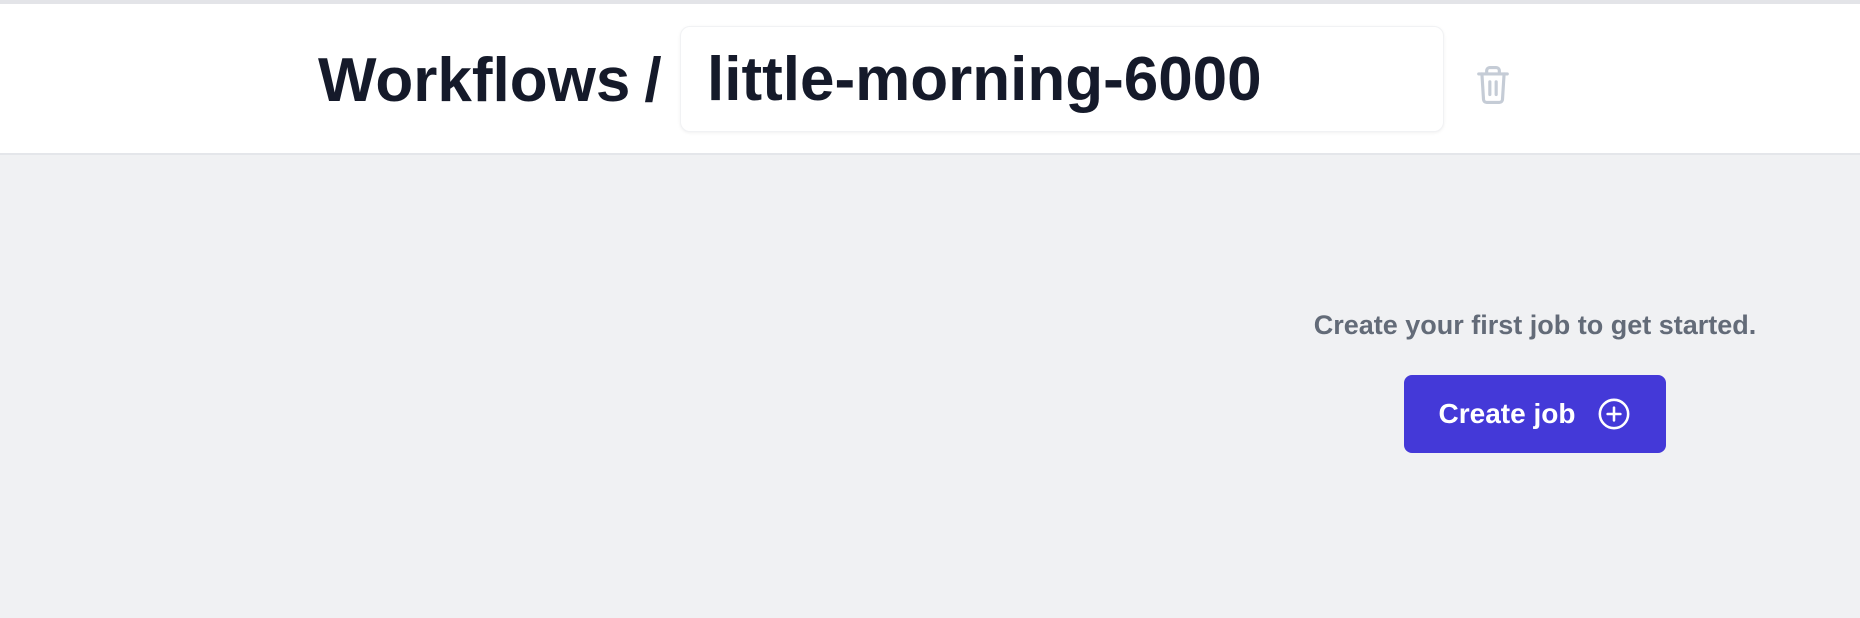  I want to click on breadcrumb: Workflows /, so click(494, 80).